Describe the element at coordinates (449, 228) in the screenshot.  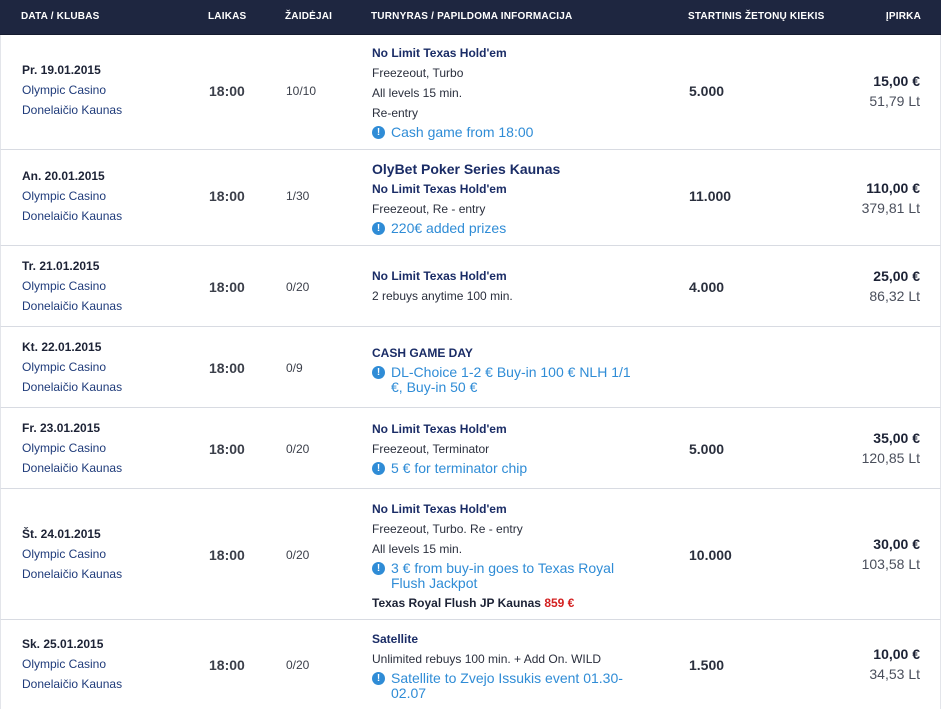
I see `info-text: 220€ added prizes` at that location.